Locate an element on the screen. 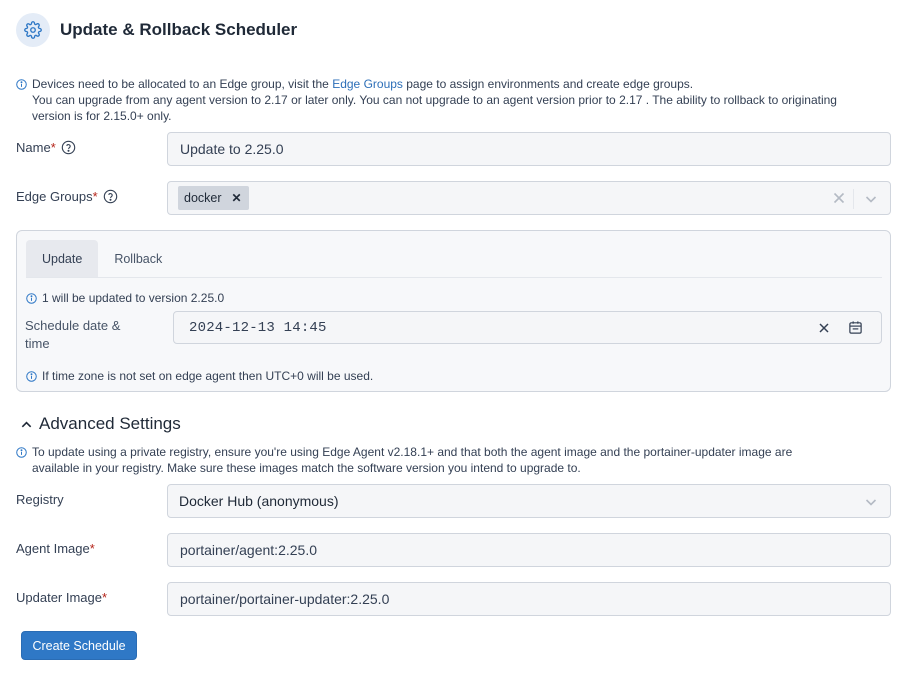 This screenshot has height=674, width=903. registry-selected-value: Docker Hub (anonymous) is located at coordinates (259, 501).